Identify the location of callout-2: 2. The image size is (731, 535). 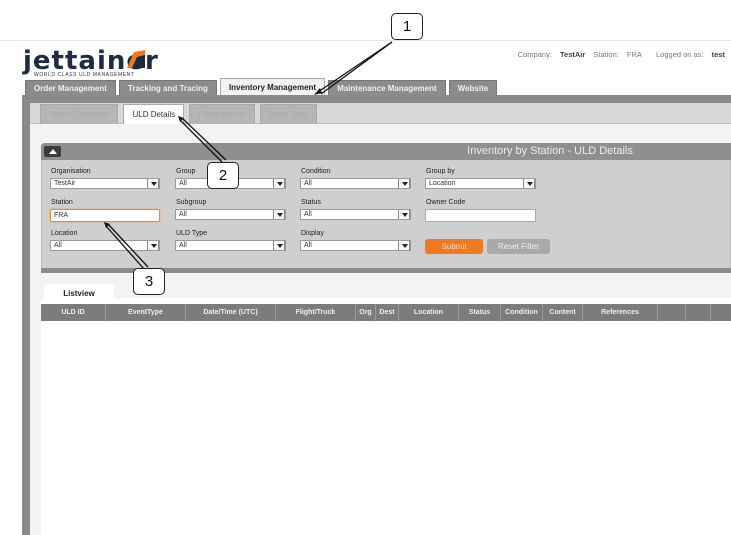
(223, 175).